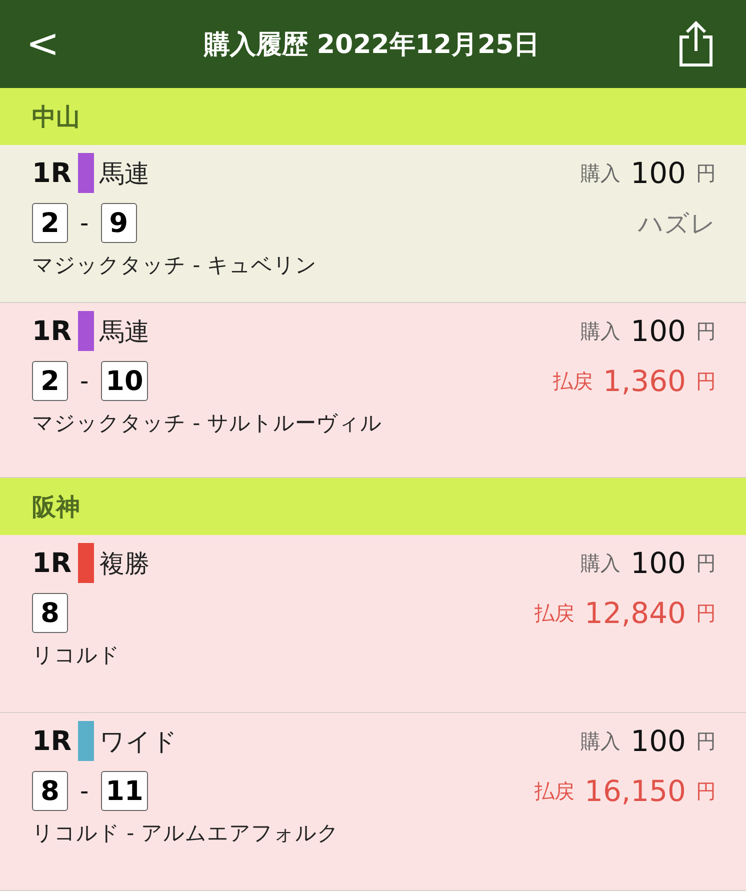 This screenshot has width=746, height=893. Describe the element at coordinates (125, 564) in the screenshot. I see `bet-type: 複勝` at that location.